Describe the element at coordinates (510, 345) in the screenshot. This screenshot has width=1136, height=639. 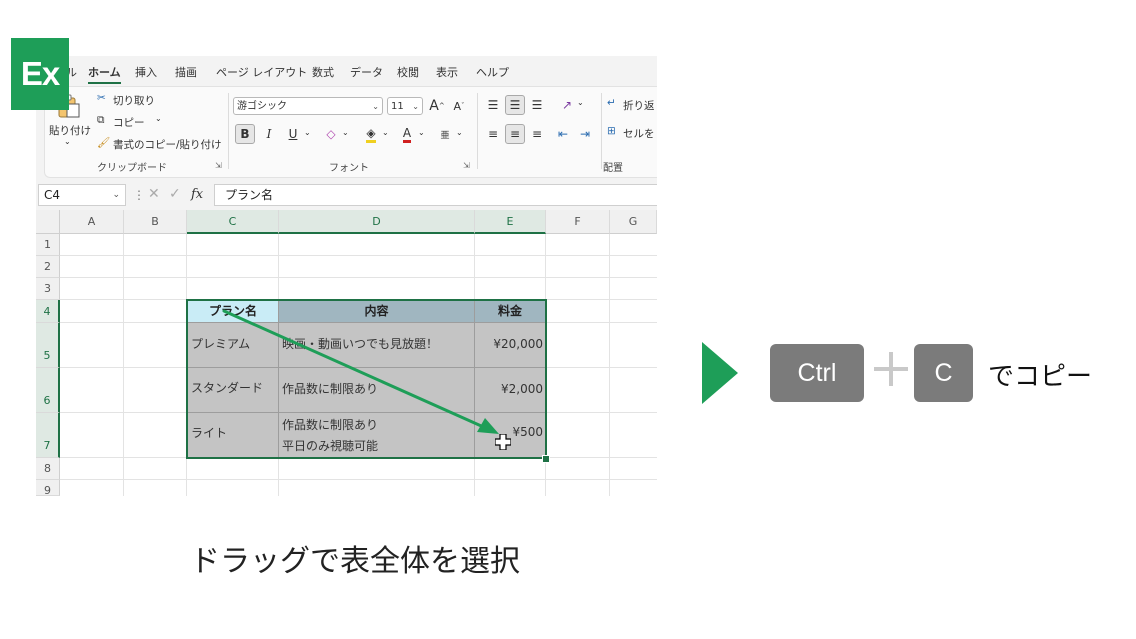
I see `table-cell-price: ¥20,000` at that location.